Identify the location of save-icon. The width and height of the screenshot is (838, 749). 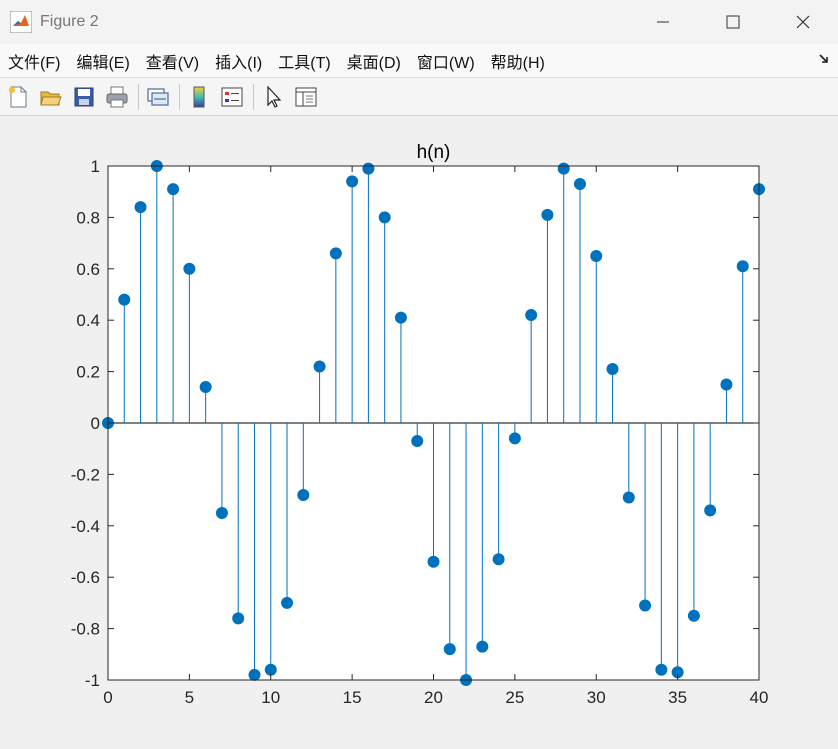
(84, 96).